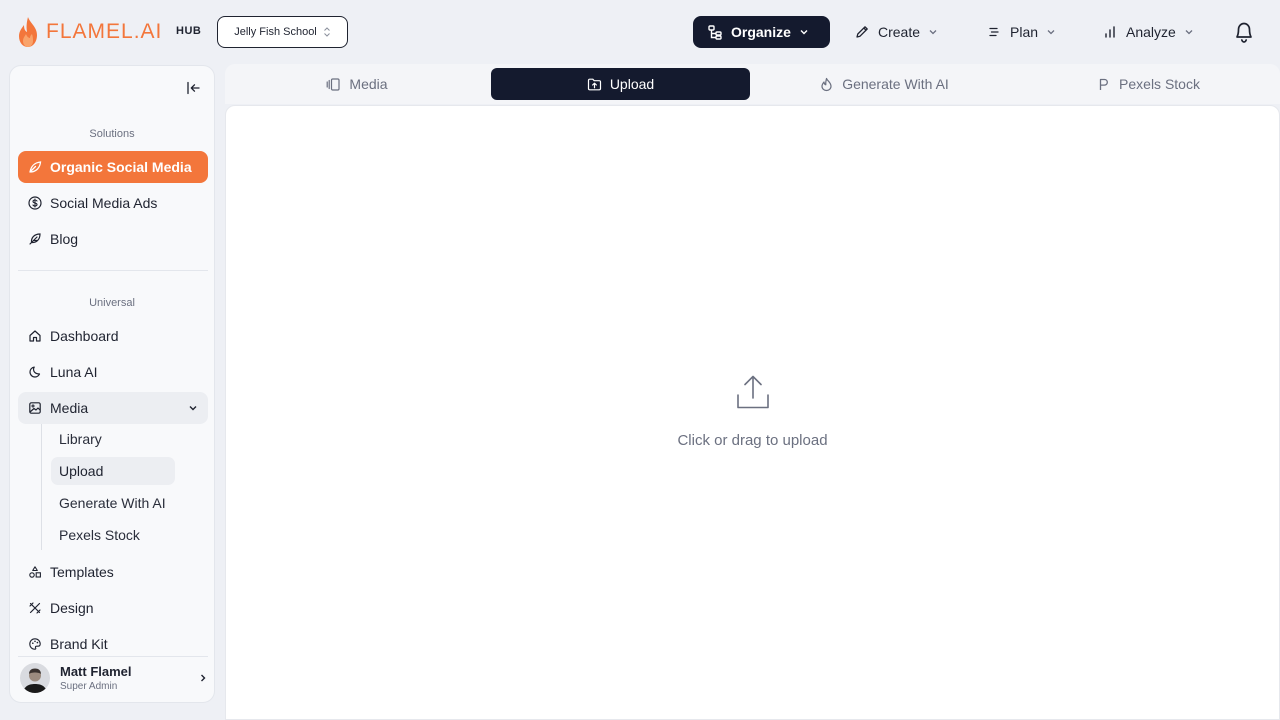  I want to click on tab-label: Generate With AI, so click(895, 84).